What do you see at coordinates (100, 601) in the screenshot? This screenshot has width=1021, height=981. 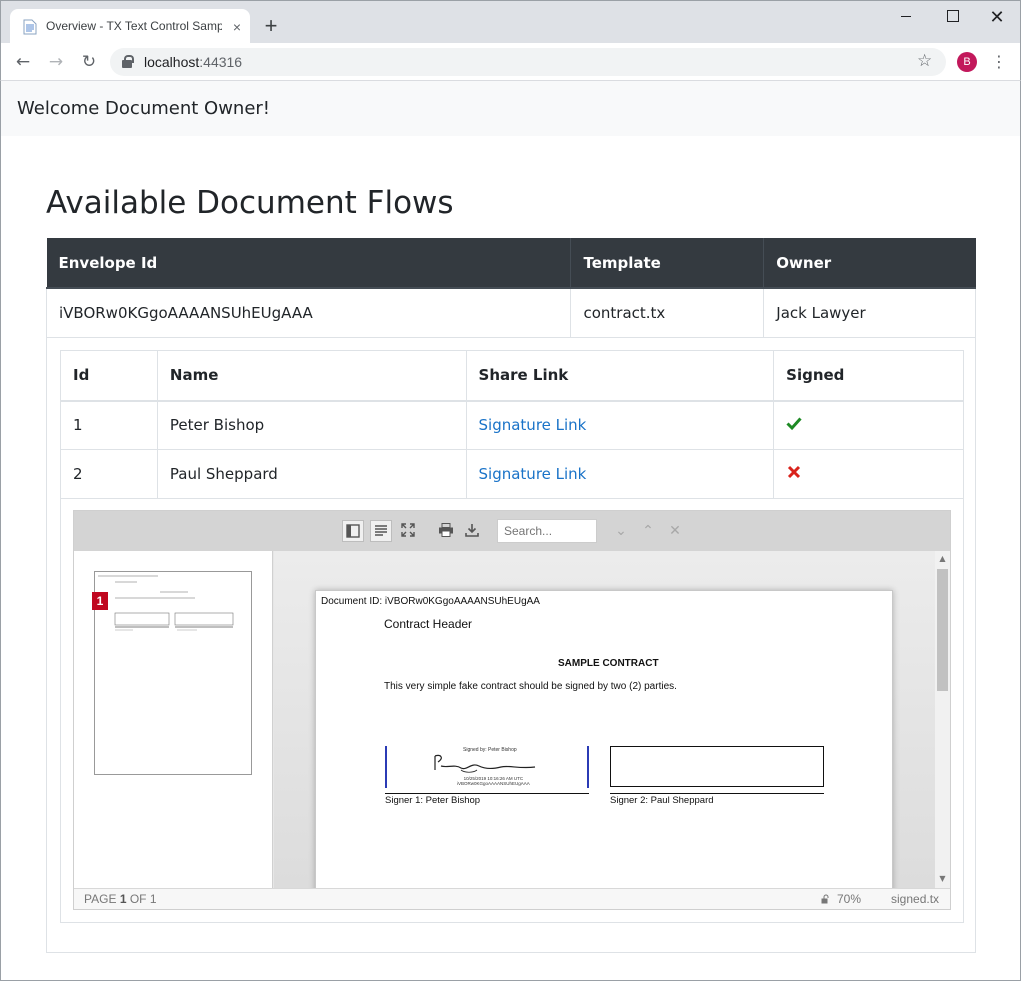 I see `page-number-badge: 1` at bounding box center [100, 601].